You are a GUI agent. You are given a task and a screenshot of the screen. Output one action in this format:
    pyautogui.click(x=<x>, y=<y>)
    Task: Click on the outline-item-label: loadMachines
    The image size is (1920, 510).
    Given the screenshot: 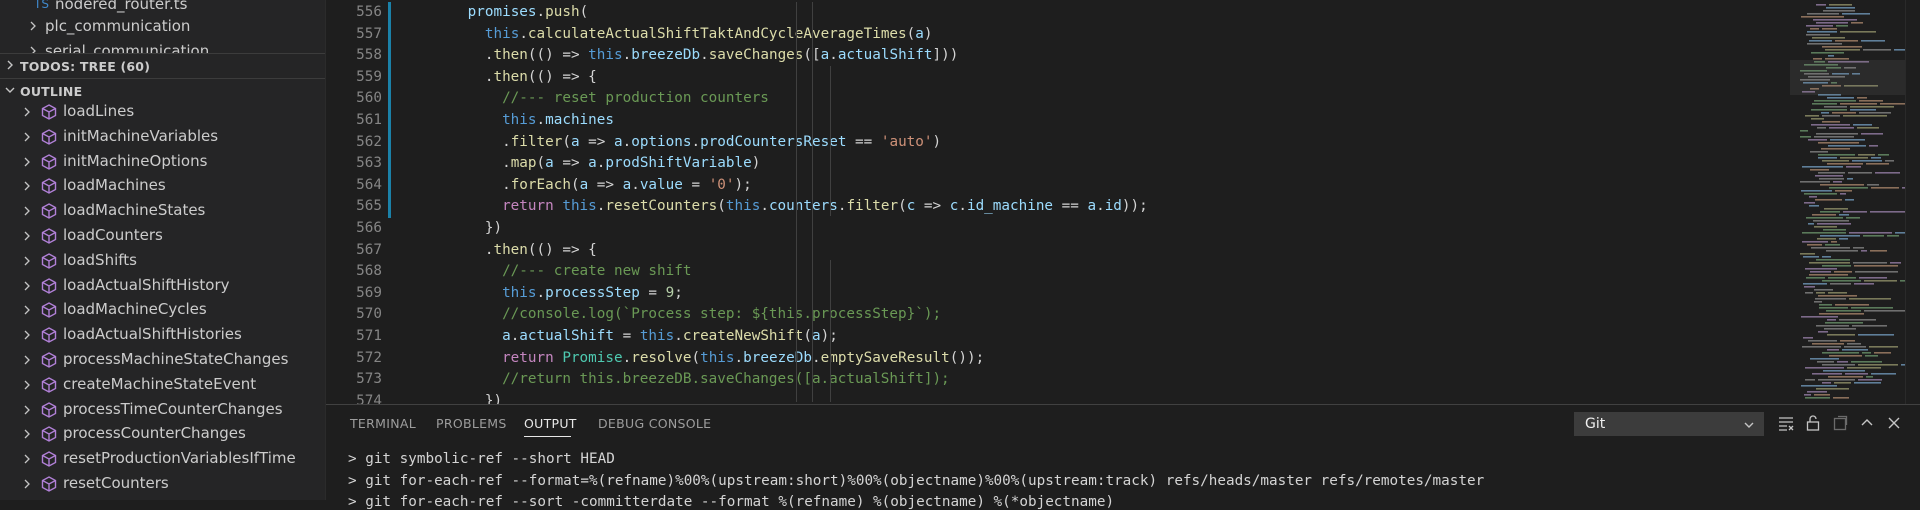 What is the action you would take?
    pyautogui.click(x=114, y=185)
    